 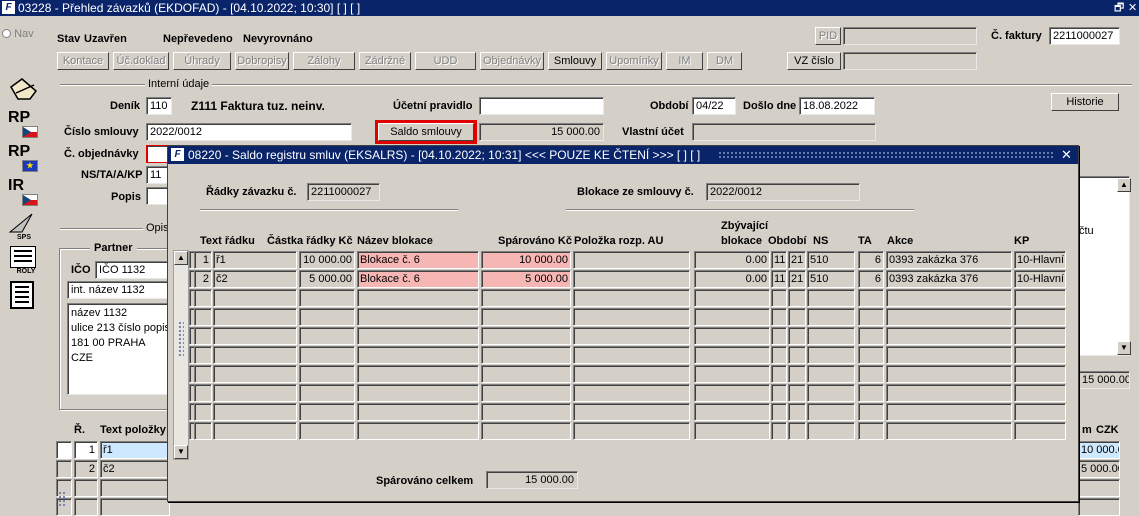 What do you see at coordinates (1099, 450) in the screenshot?
I see `bottom-row-value: 10 000.00` at bounding box center [1099, 450].